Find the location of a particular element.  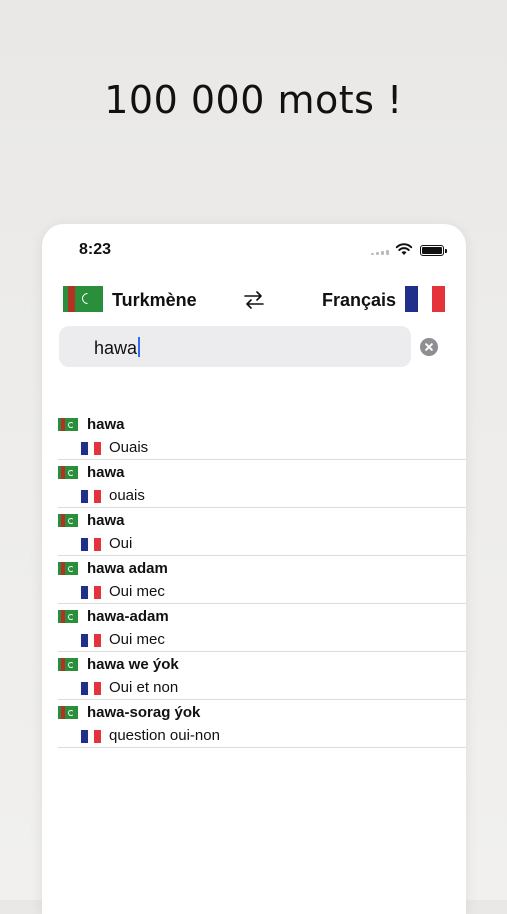

cellular-signal-icon is located at coordinates (380, 252).